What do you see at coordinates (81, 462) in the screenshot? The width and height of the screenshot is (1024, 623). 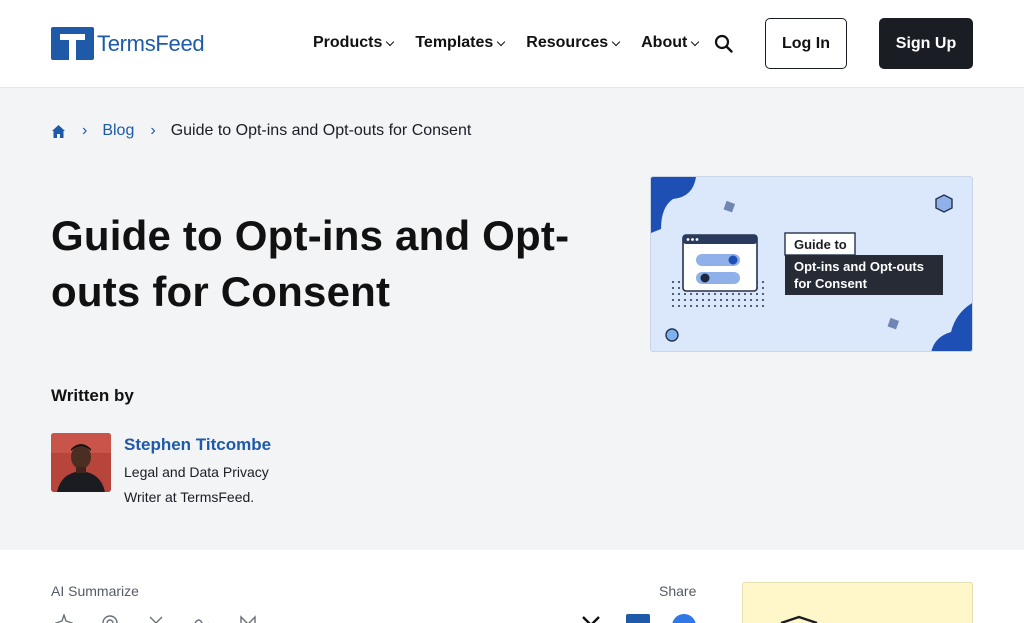 I see `author-avatar` at bounding box center [81, 462].